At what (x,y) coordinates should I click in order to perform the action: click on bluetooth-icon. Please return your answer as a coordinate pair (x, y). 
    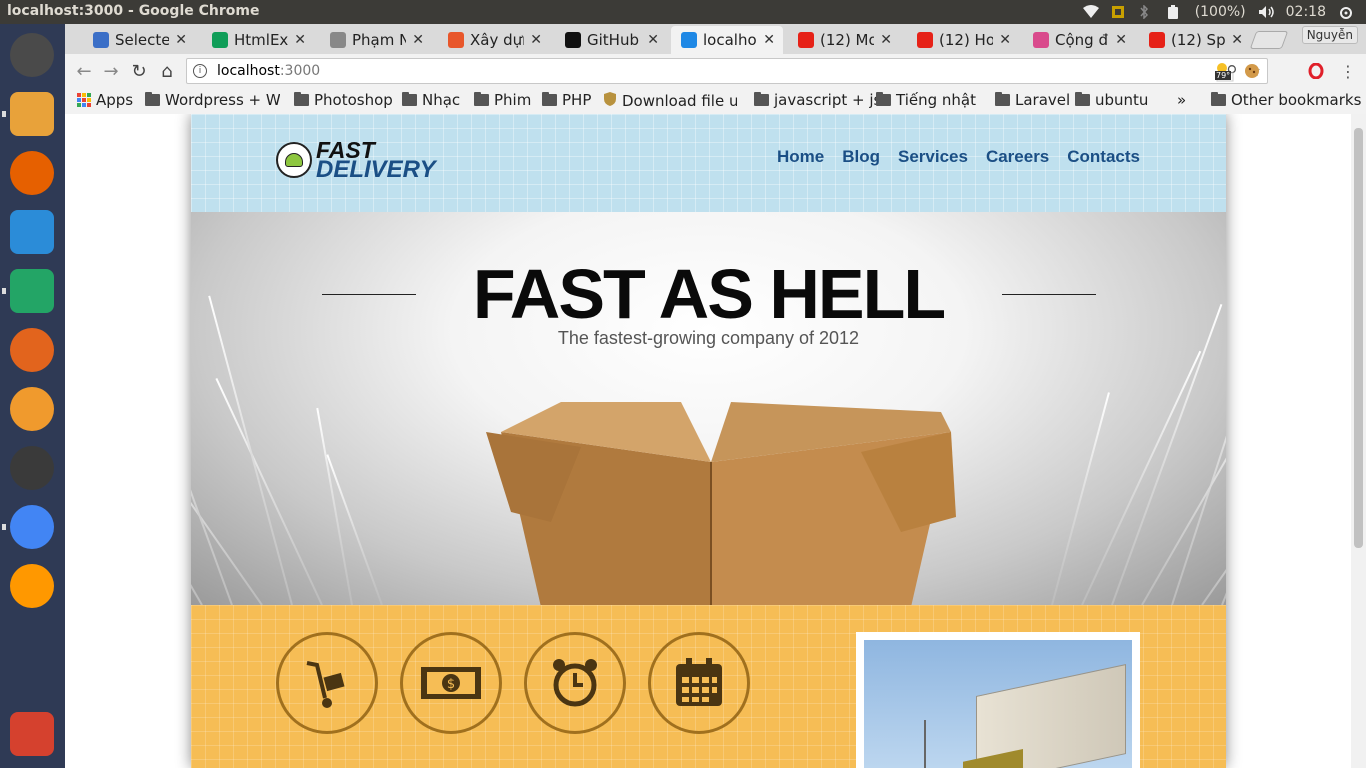
    Looking at the image, I should click on (1147, 12).